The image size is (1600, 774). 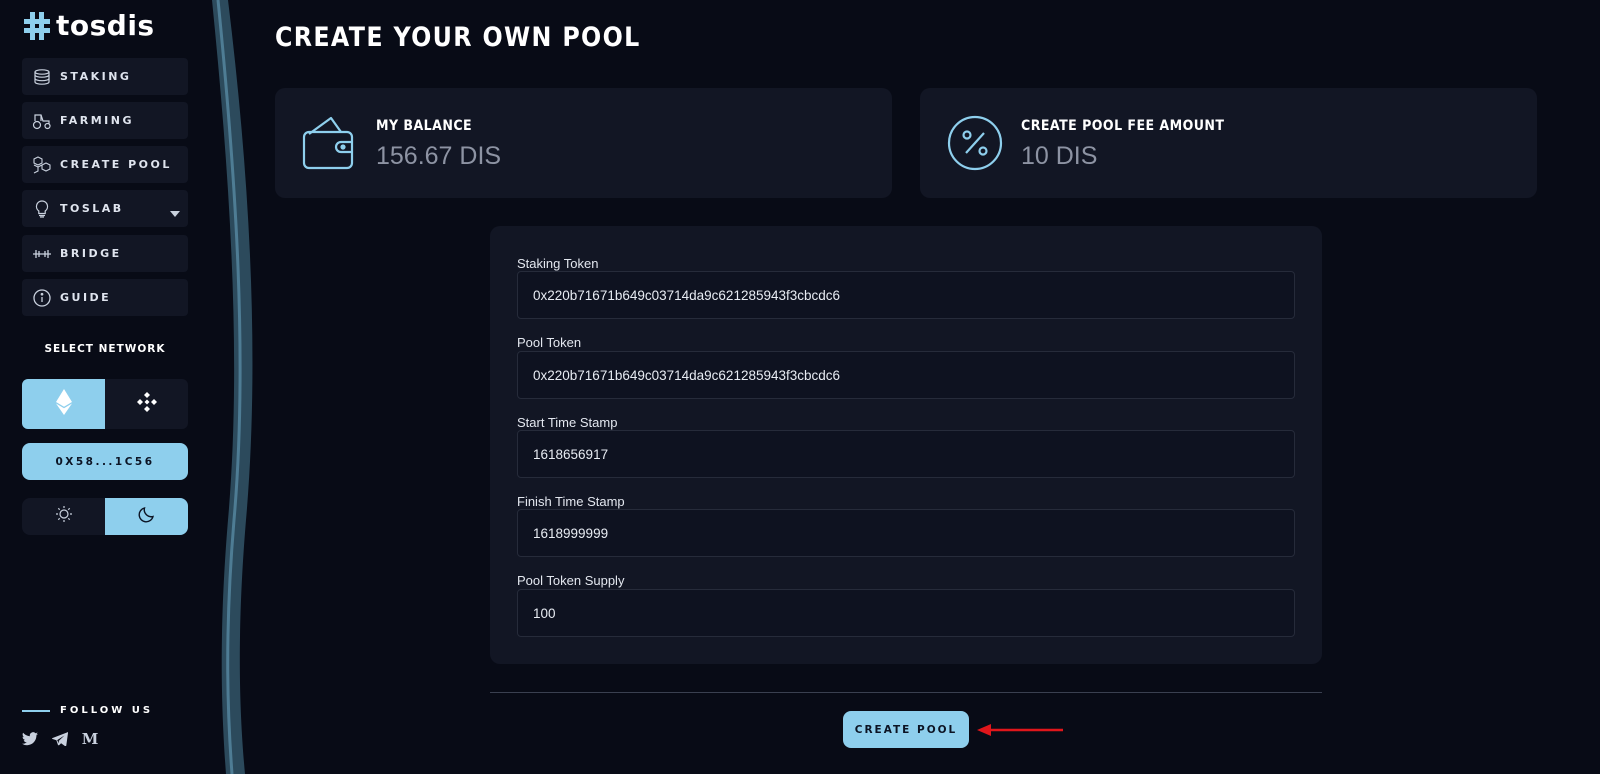 What do you see at coordinates (439, 156) in the screenshot?
I see `balance-value: 156.67 DIS` at bounding box center [439, 156].